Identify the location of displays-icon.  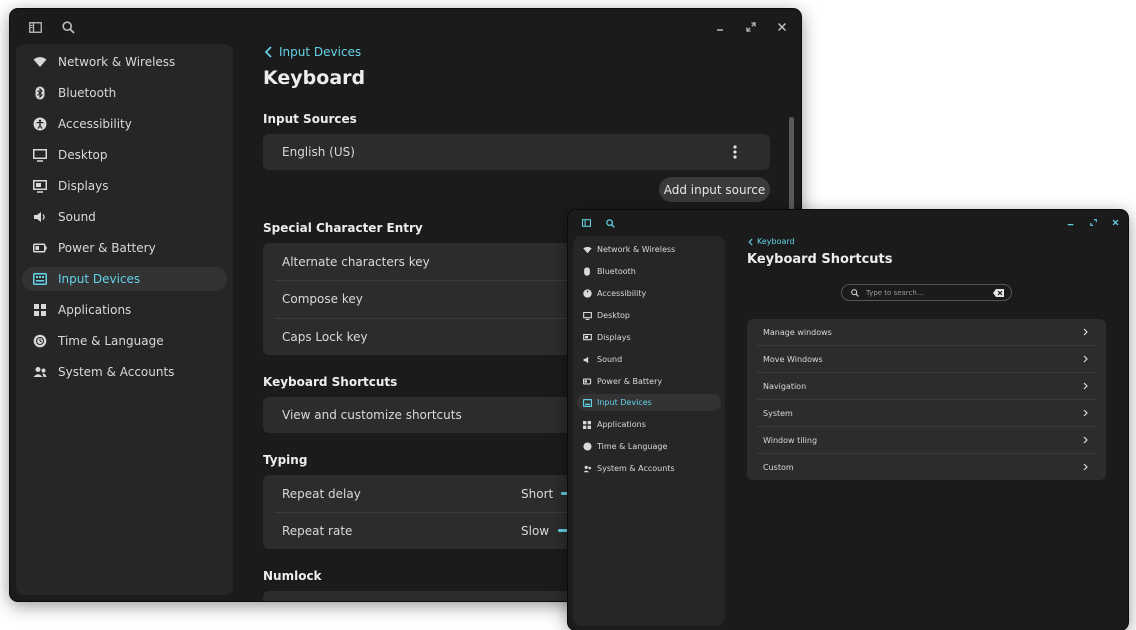
(587, 337).